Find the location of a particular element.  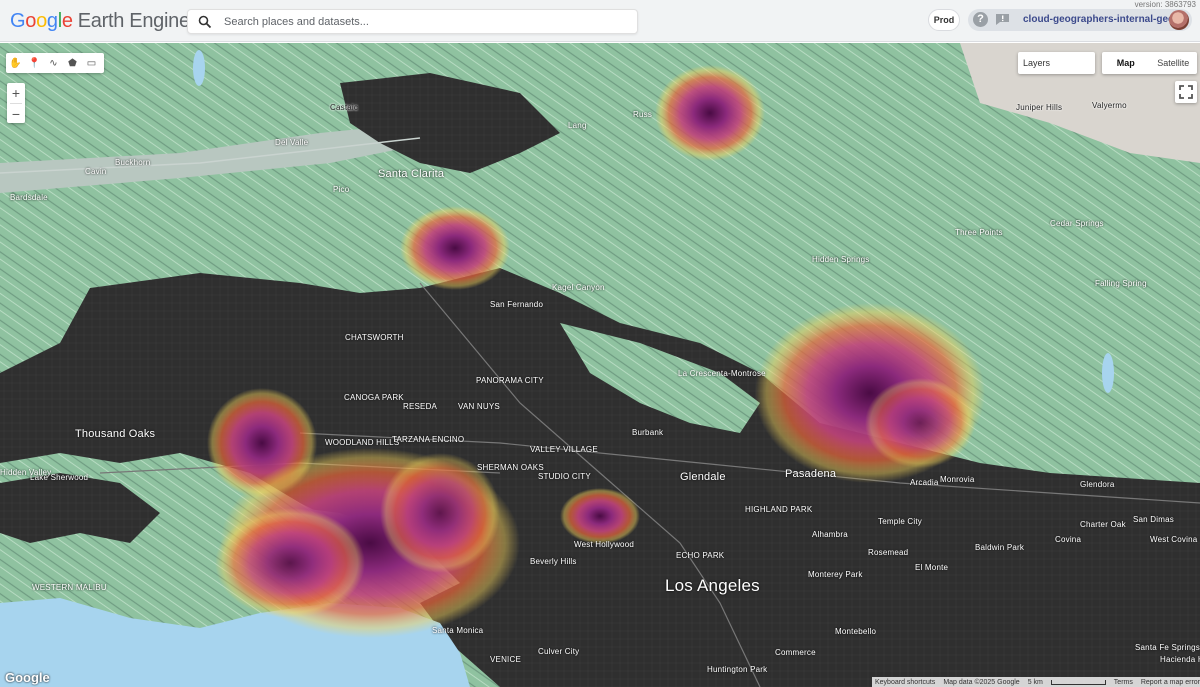

map-place-label: Hacienda Heights is located at coordinates (1180, 659).